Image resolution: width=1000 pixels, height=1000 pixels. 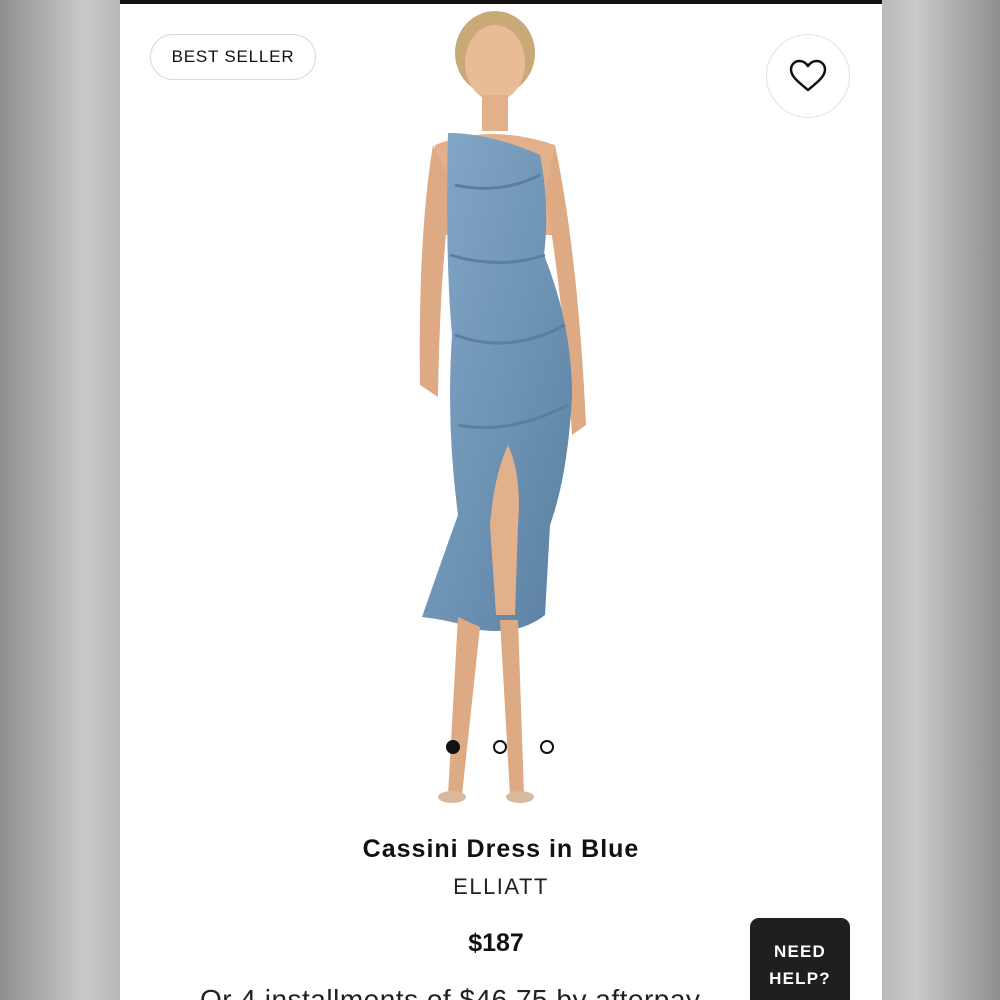 I want to click on product-brand: ELLIATT, so click(x=501, y=887).